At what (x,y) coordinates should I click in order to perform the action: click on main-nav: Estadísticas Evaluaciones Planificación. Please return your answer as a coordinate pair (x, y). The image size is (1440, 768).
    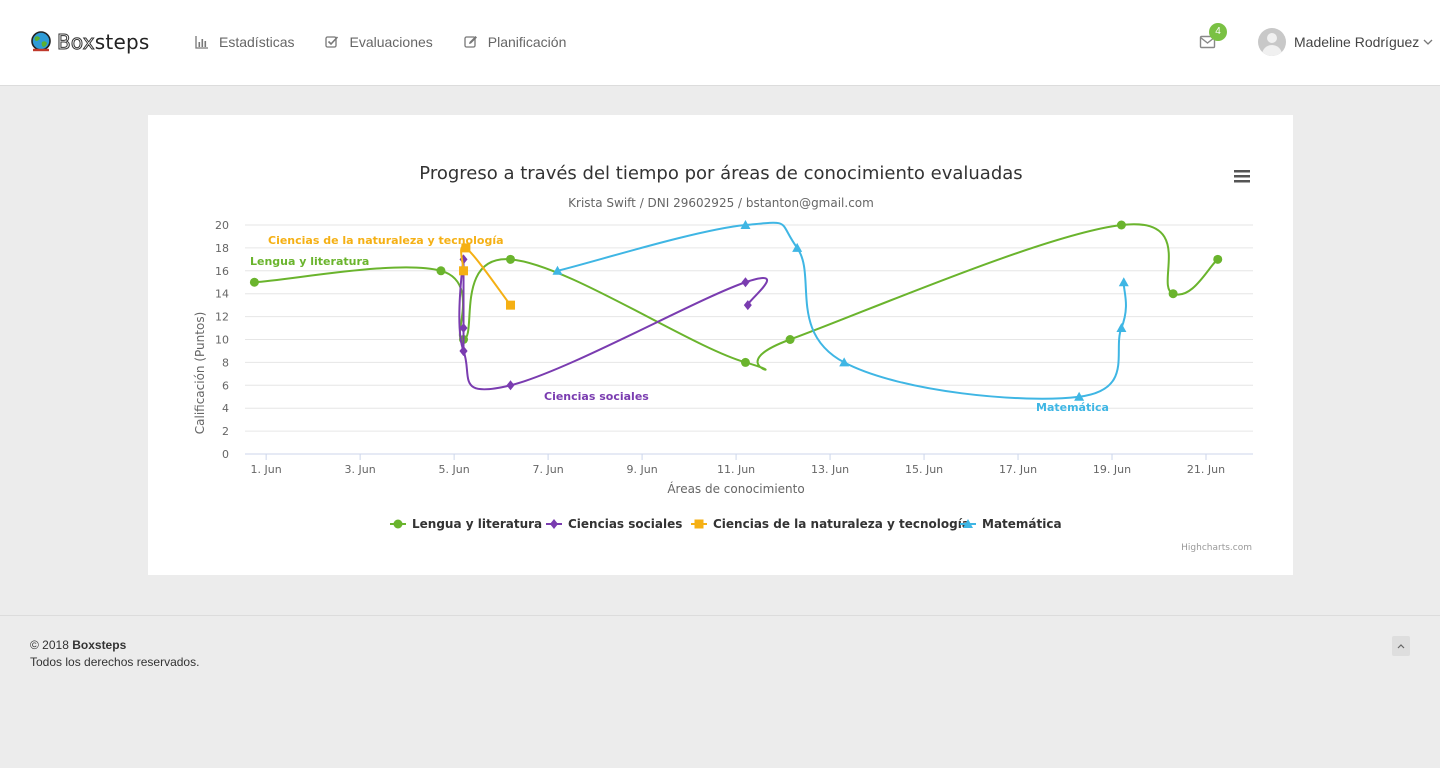
    Looking at the image, I should click on (396, 42).